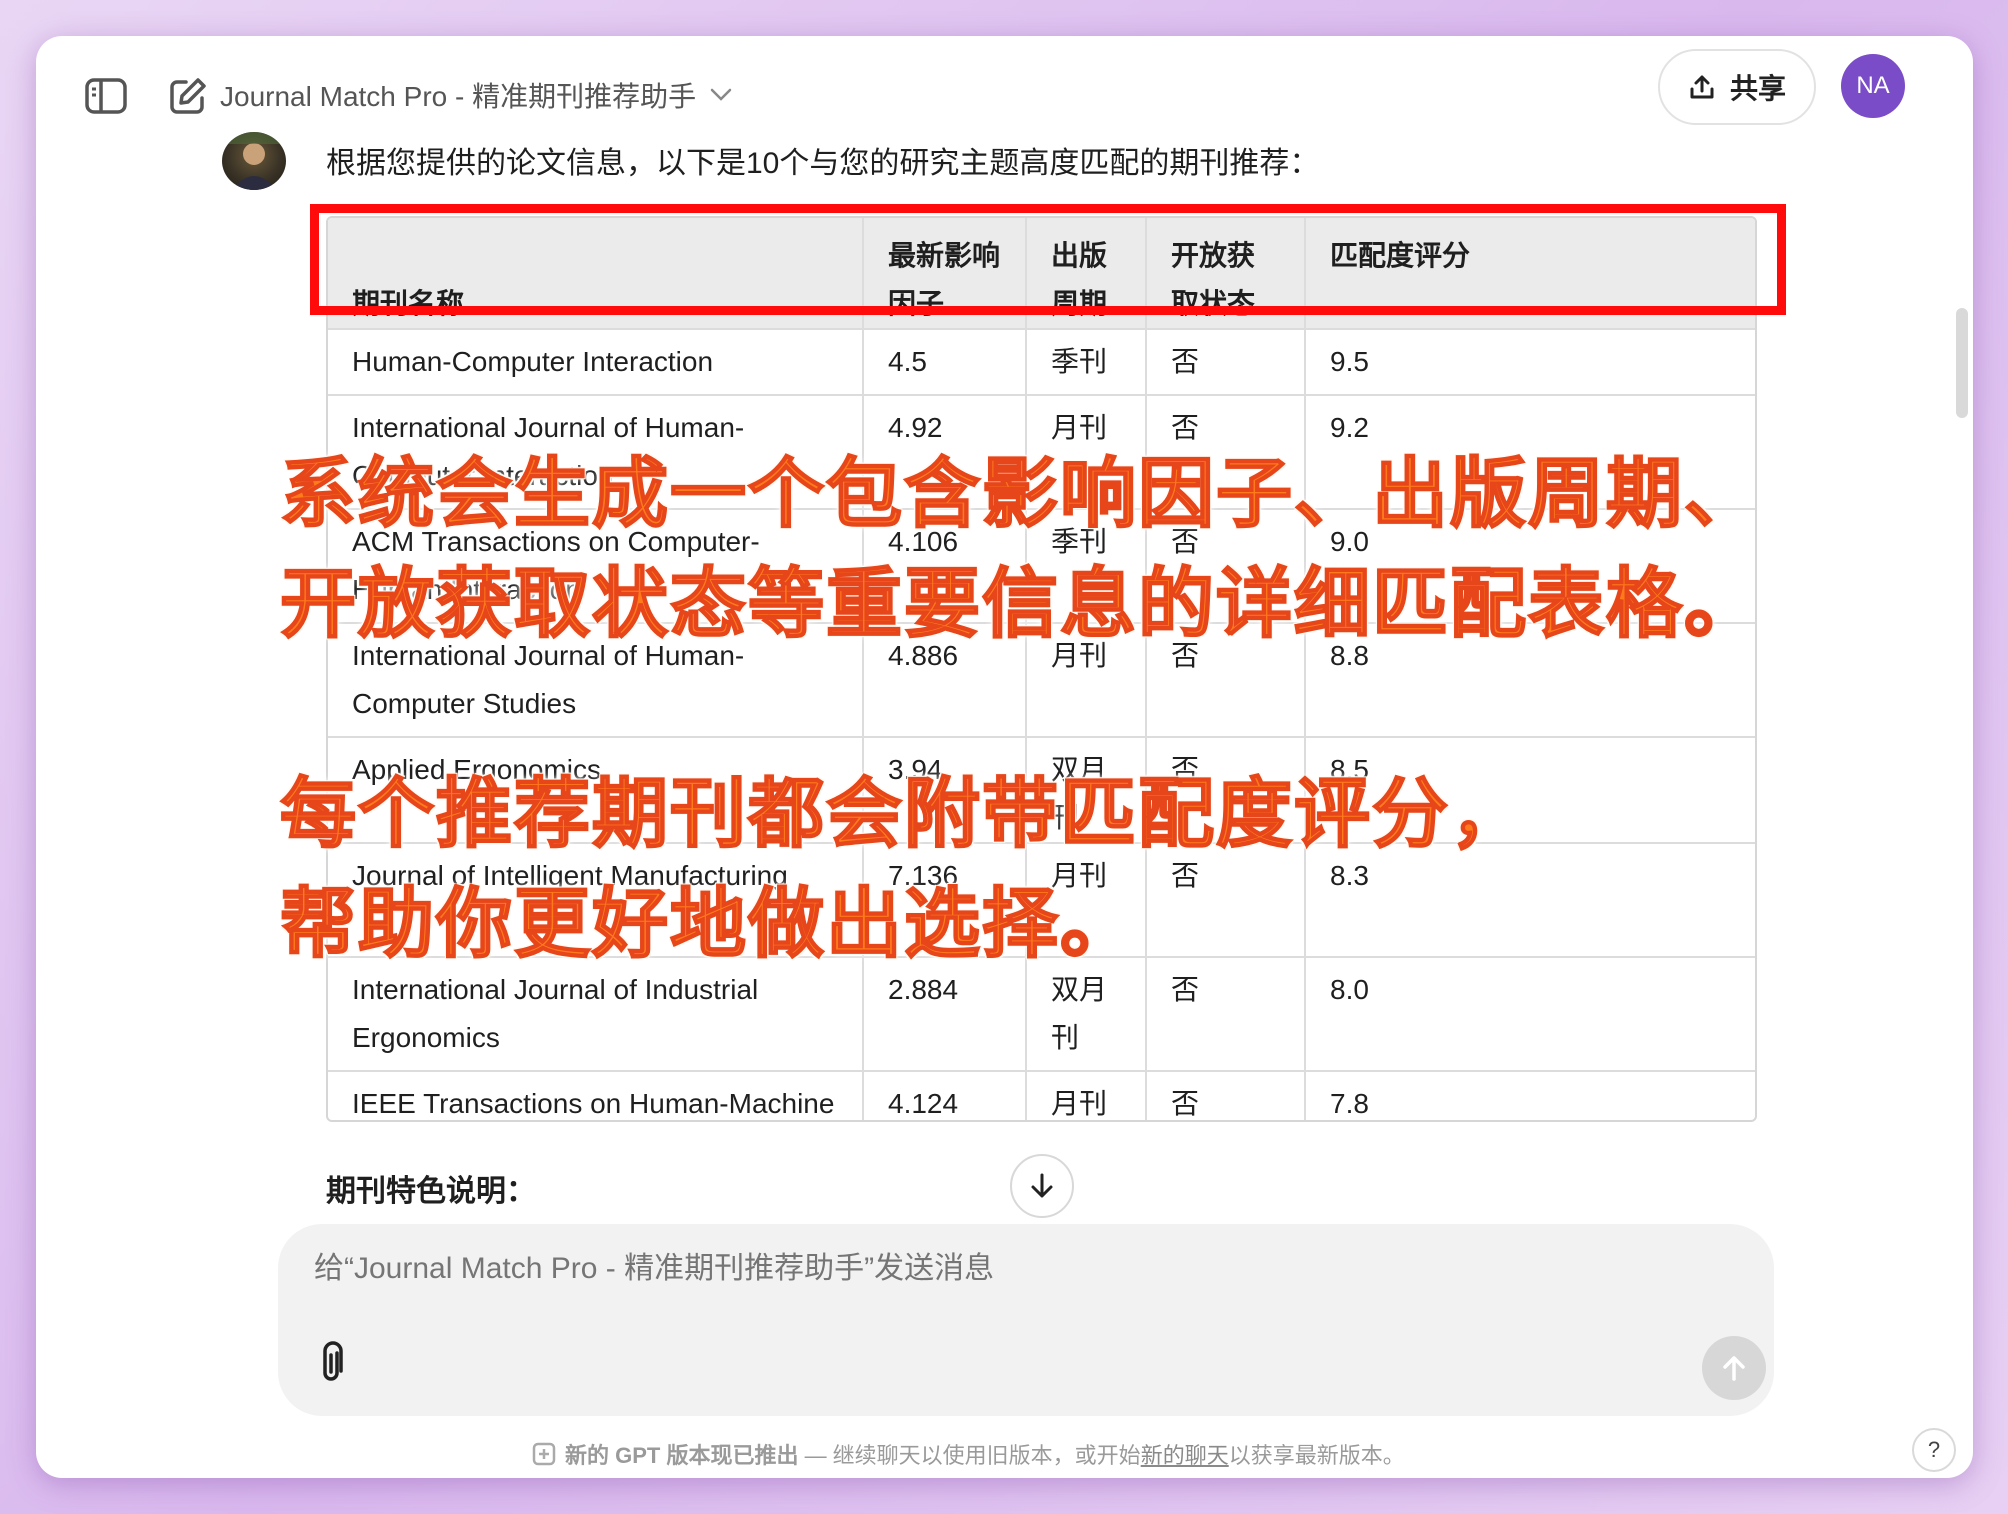 The height and width of the screenshot is (1514, 2008). What do you see at coordinates (1086, 362) in the screenshot?
I see `publication-cycle-cell: 季刊` at bounding box center [1086, 362].